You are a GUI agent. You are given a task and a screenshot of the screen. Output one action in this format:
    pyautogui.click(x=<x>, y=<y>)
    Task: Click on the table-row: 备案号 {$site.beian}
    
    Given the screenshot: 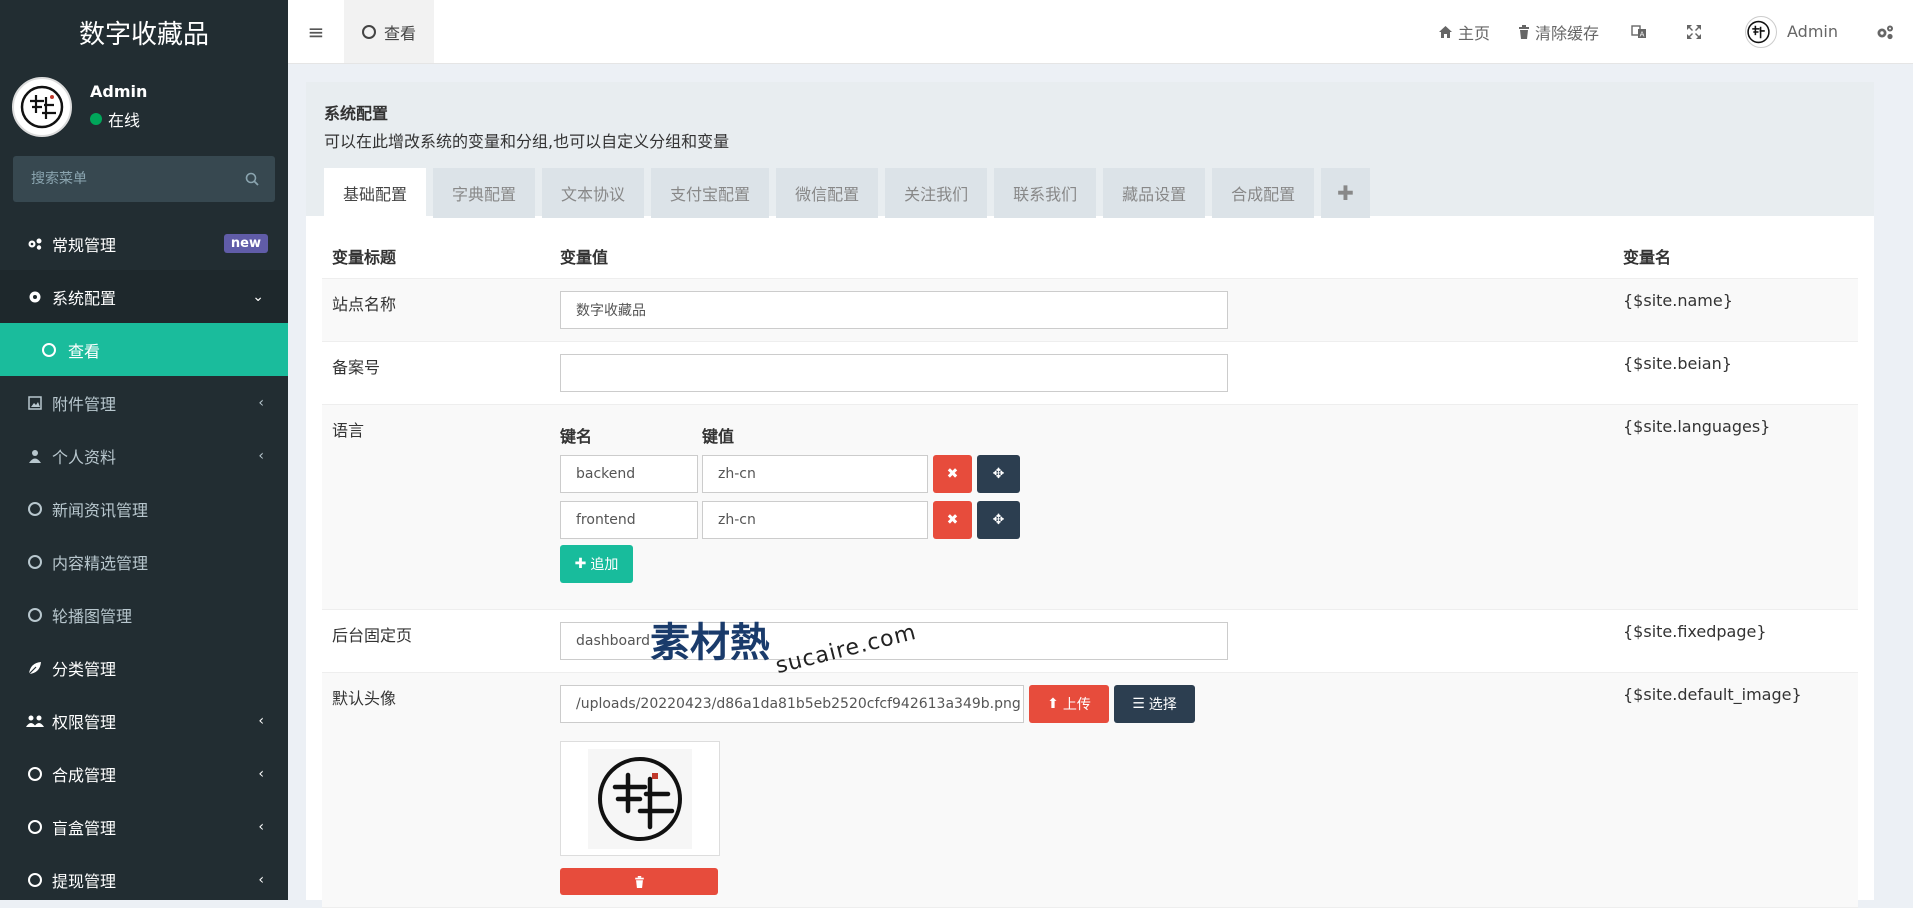 What is the action you would take?
    pyautogui.click(x=1090, y=373)
    